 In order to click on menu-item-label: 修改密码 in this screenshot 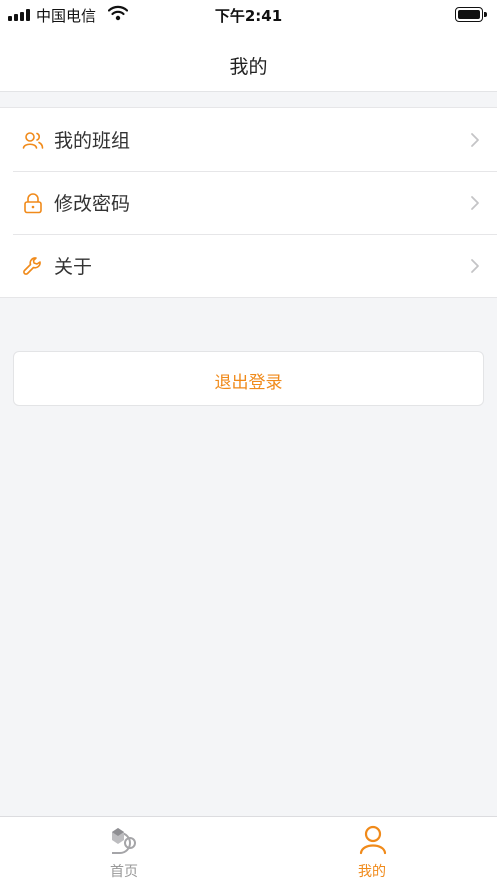, I will do `click(92, 204)`.